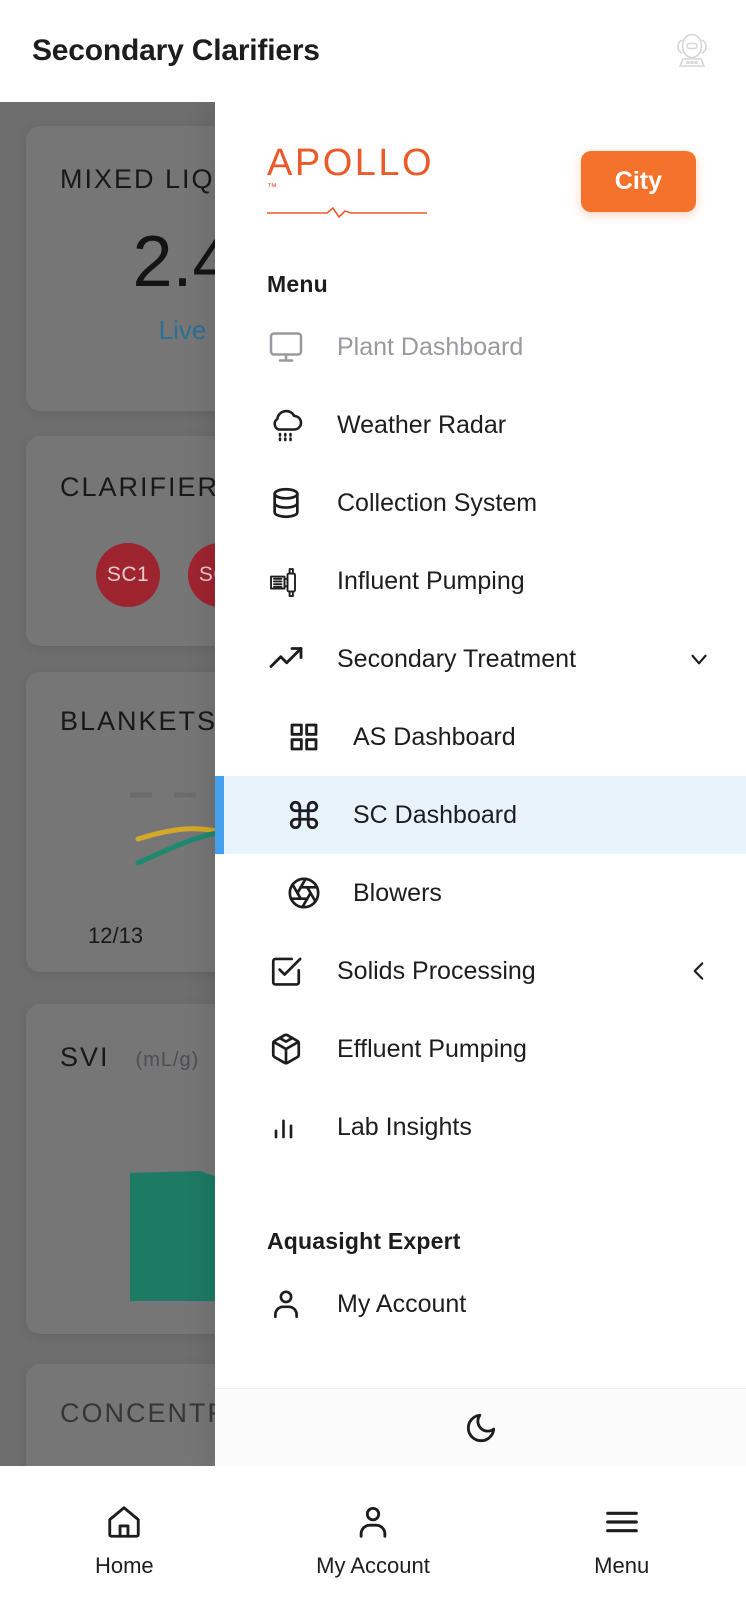 The height and width of the screenshot is (1616, 746). Describe the element at coordinates (480, 160) in the screenshot. I see `drawer-brand-row: APOLLO™ City` at that location.